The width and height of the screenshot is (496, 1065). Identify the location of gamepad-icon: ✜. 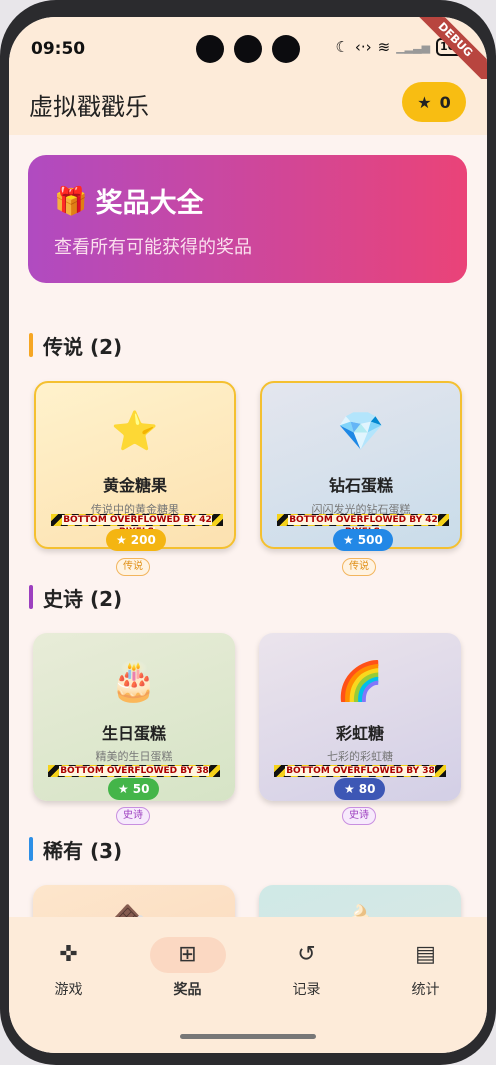
(68, 954).